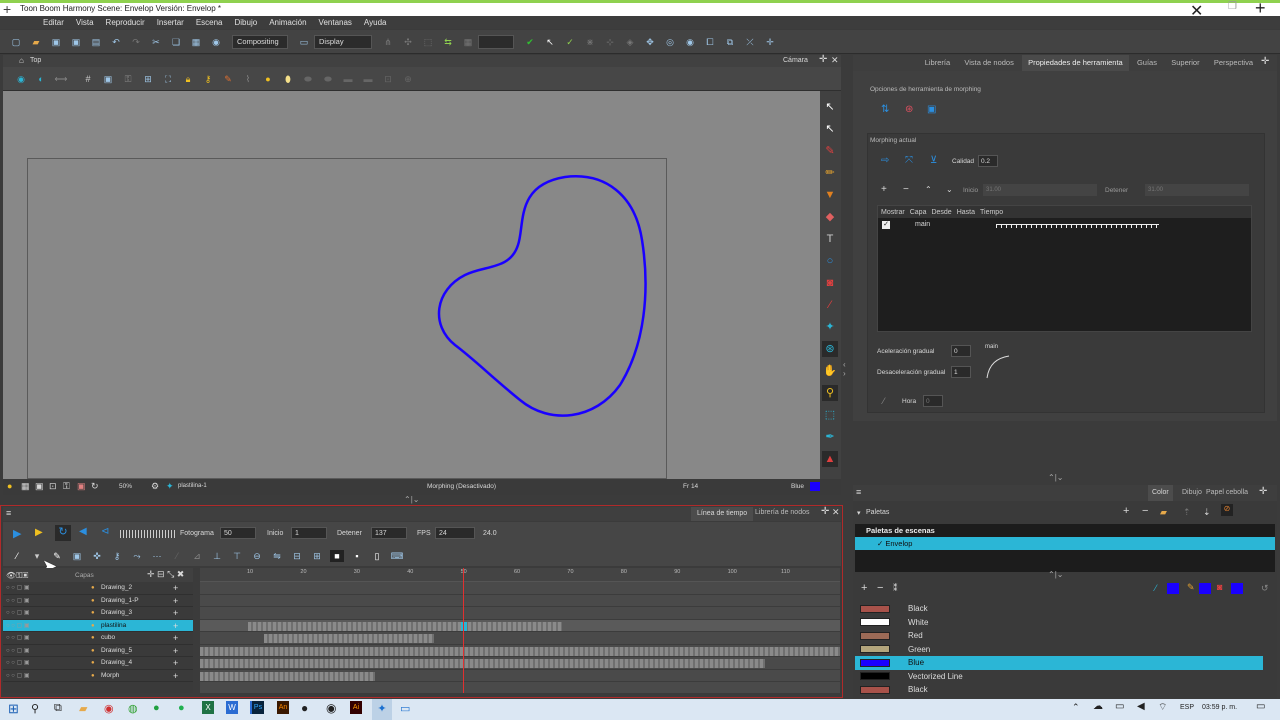 The height and width of the screenshot is (720, 1280). What do you see at coordinates (830, 283) in the screenshot?
I see `paint-bucket-icon: ◙` at bounding box center [830, 283].